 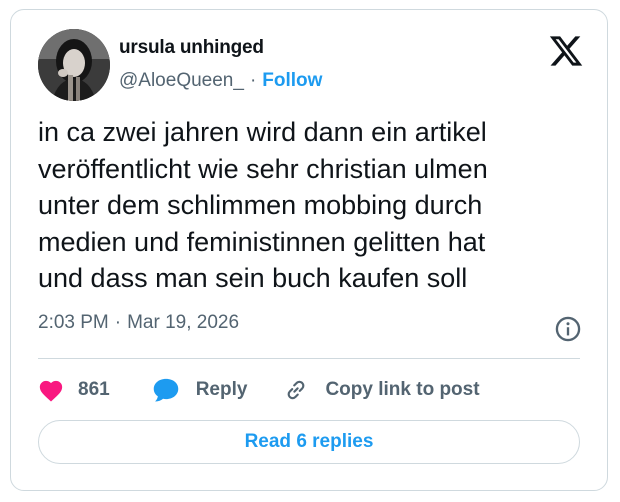 I want to click on post-actions: 861 Reply Copy link to post, so click(x=259, y=390).